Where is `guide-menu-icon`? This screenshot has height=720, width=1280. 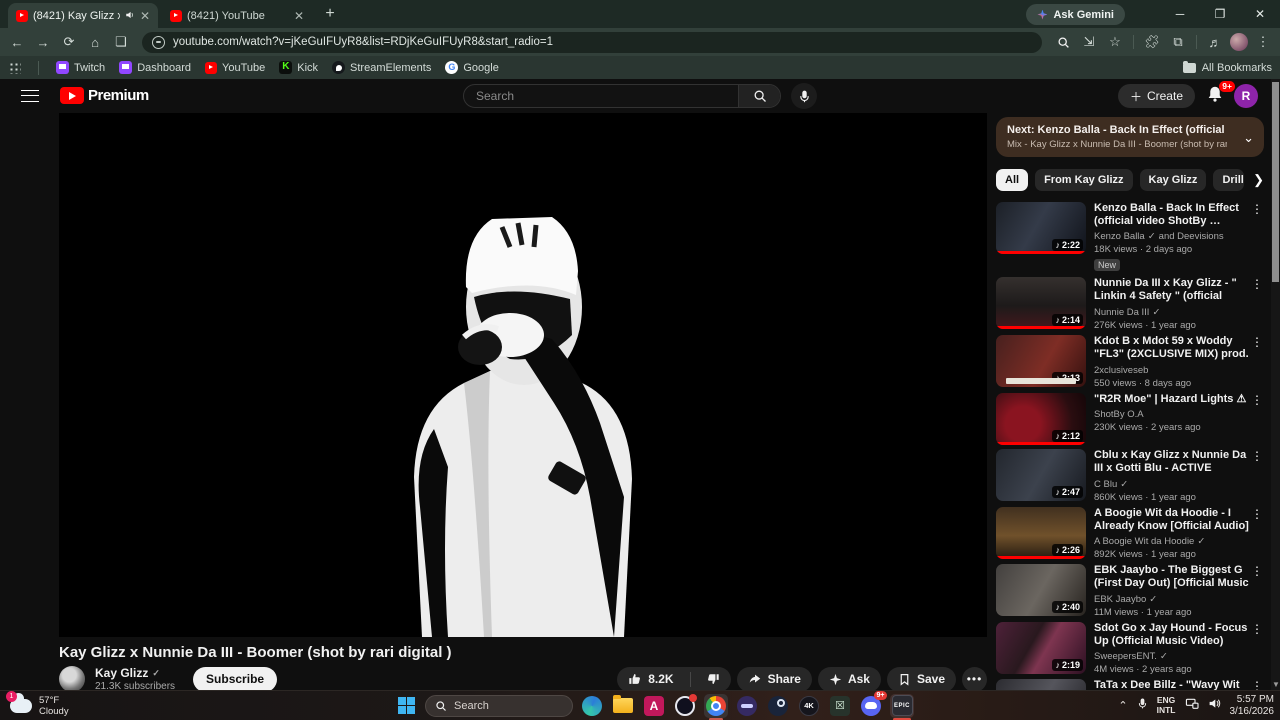
guide-menu-icon is located at coordinates (30, 95).